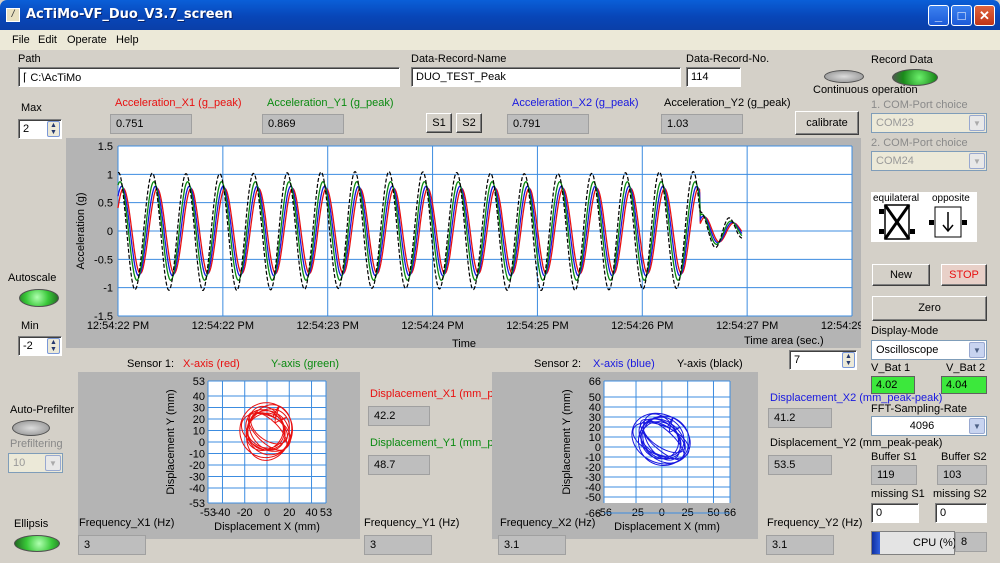  I want to click on max-label: Max, so click(31, 108).